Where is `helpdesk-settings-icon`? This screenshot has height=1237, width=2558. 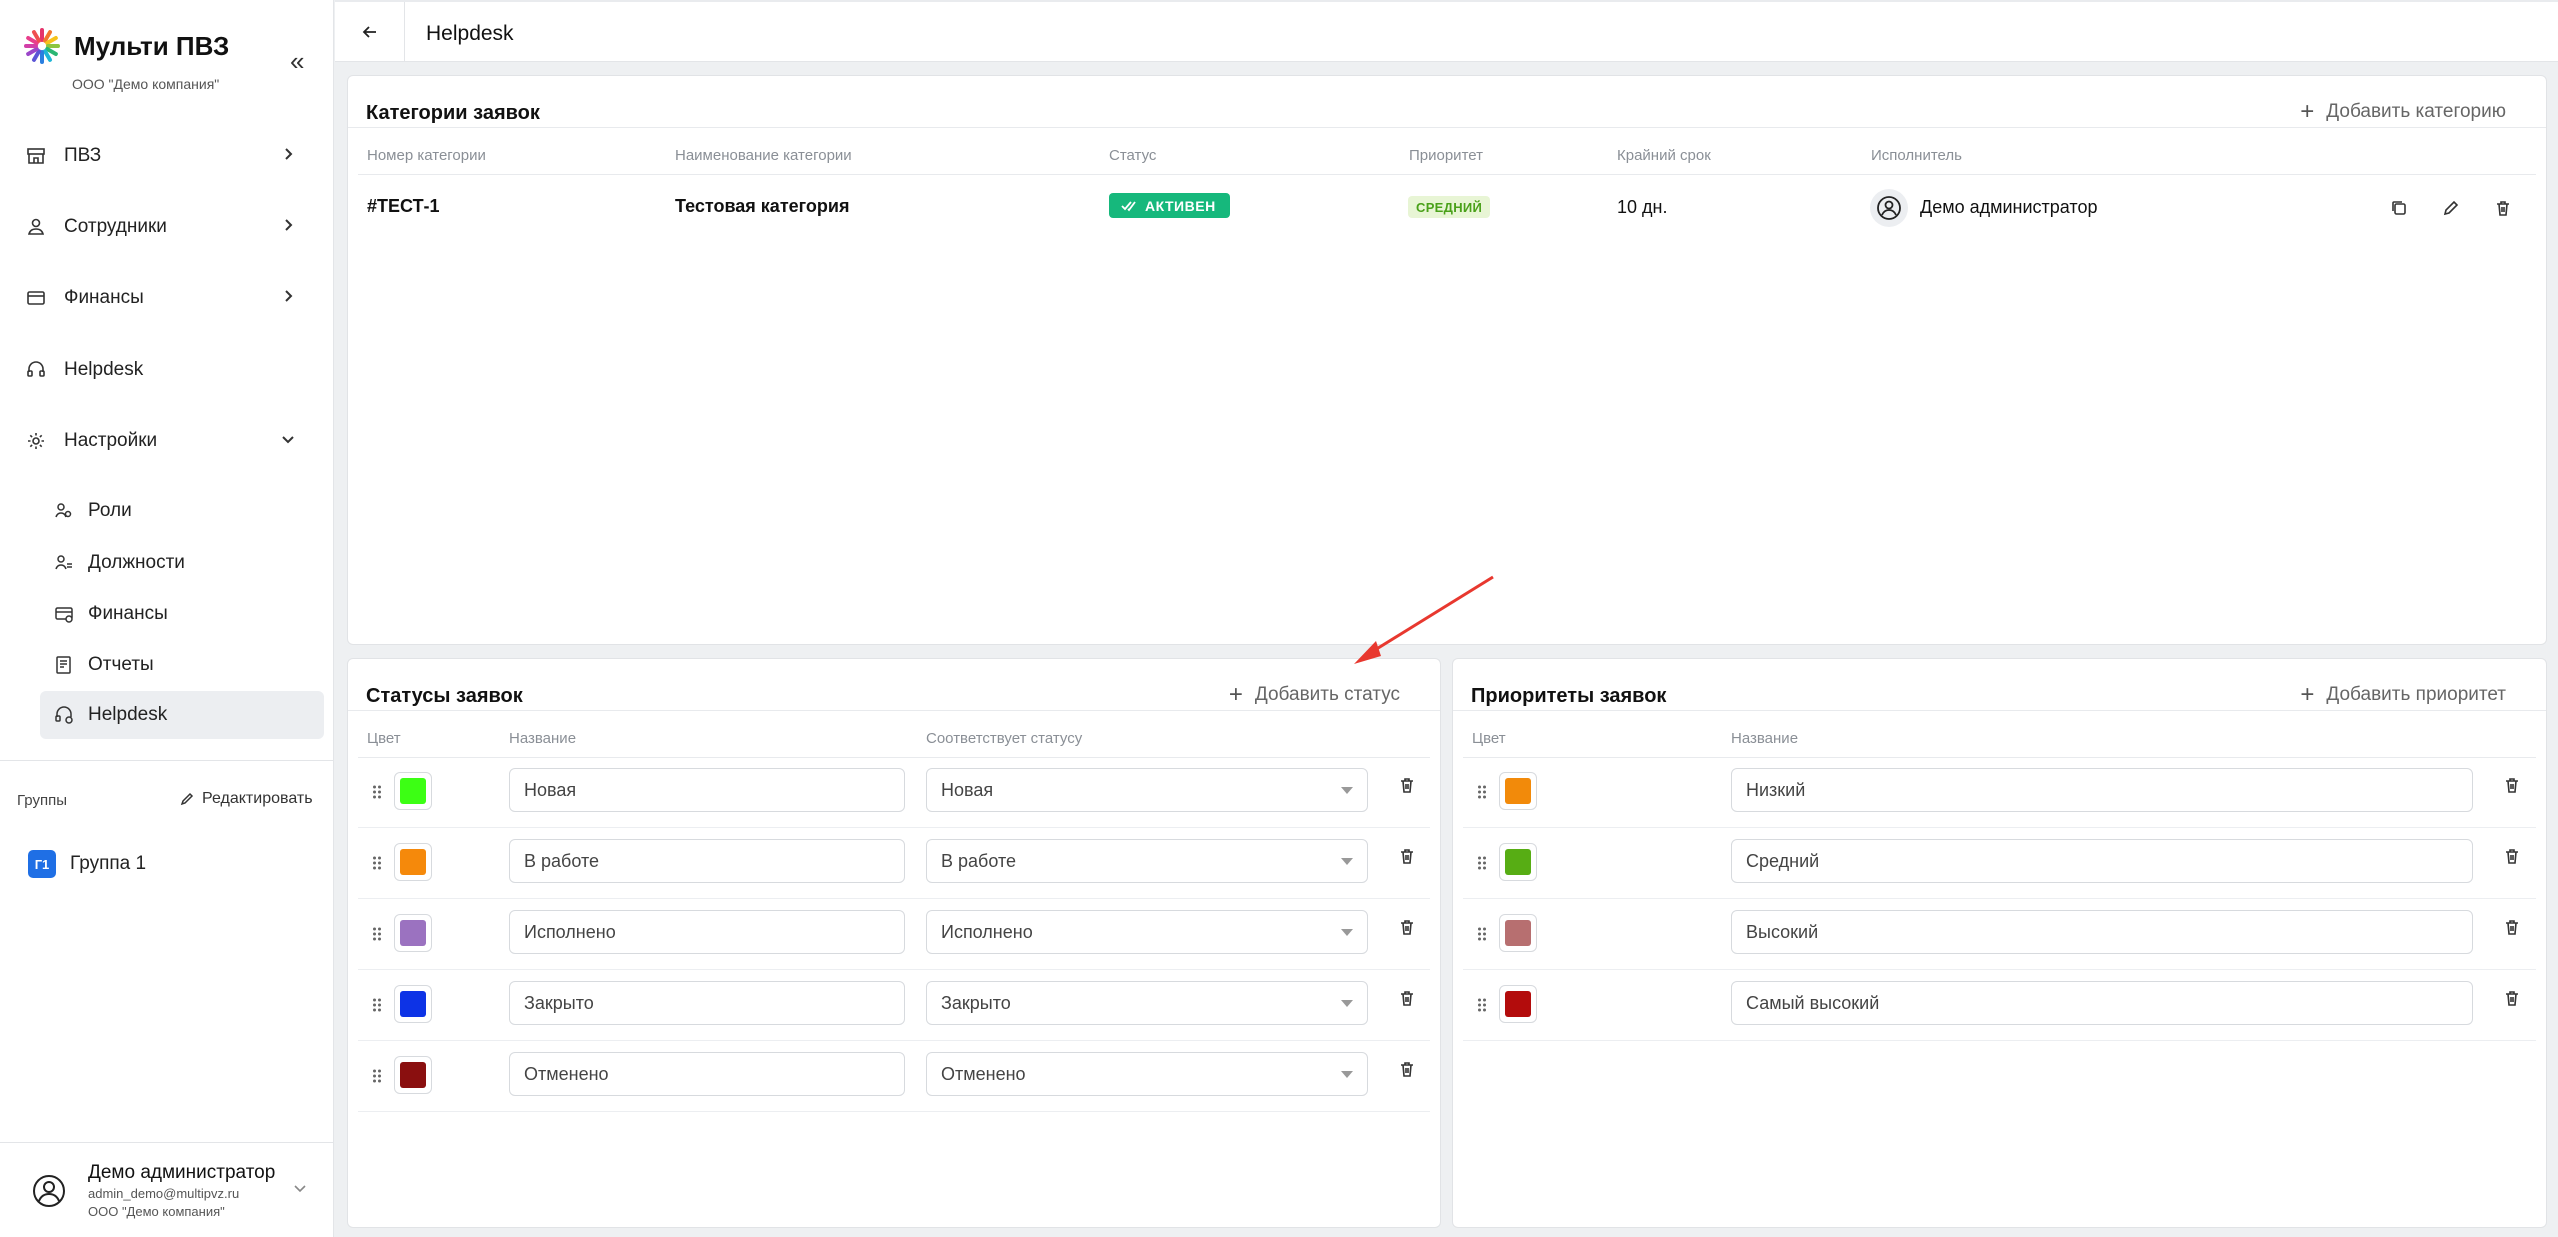
helpdesk-settings-icon is located at coordinates (64, 715).